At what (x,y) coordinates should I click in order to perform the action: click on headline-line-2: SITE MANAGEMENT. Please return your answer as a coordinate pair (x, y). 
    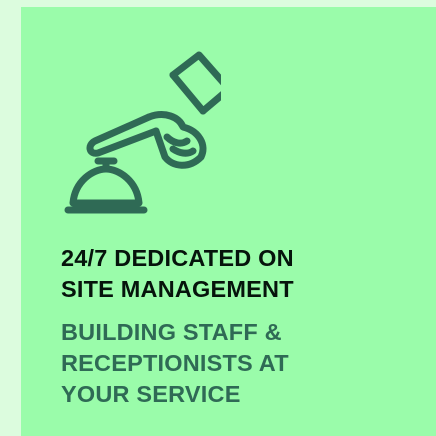
    Looking at the image, I should click on (177, 289).